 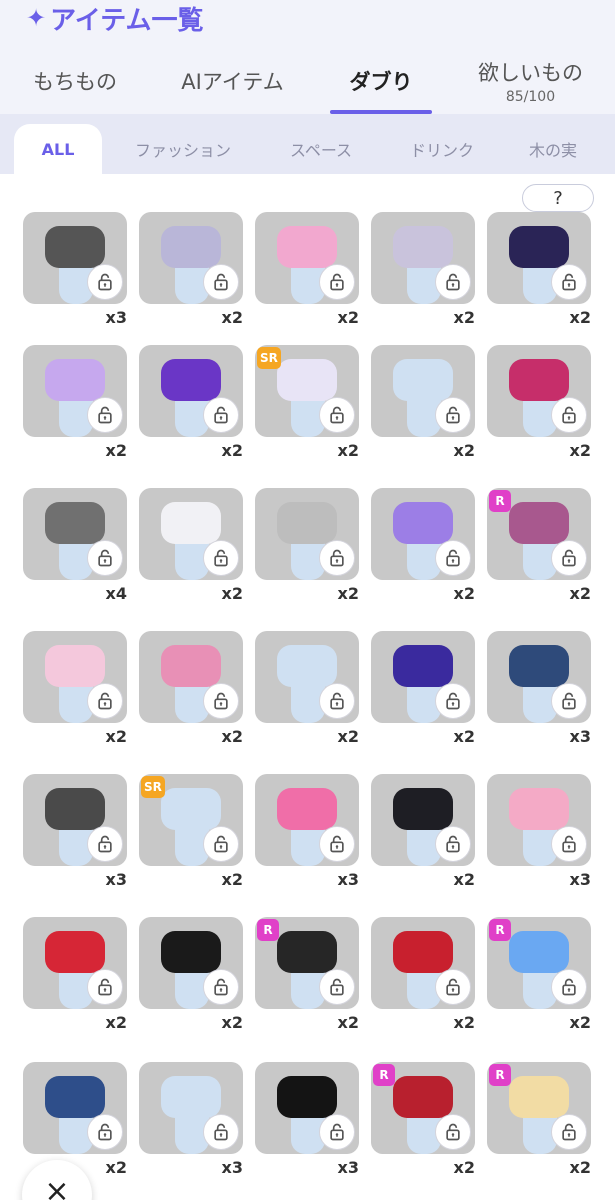 What do you see at coordinates (530, 81) in the screenshot?
I see `tab-wishlist: 欲しいもの 85/100` at bounding box center [530, 81].